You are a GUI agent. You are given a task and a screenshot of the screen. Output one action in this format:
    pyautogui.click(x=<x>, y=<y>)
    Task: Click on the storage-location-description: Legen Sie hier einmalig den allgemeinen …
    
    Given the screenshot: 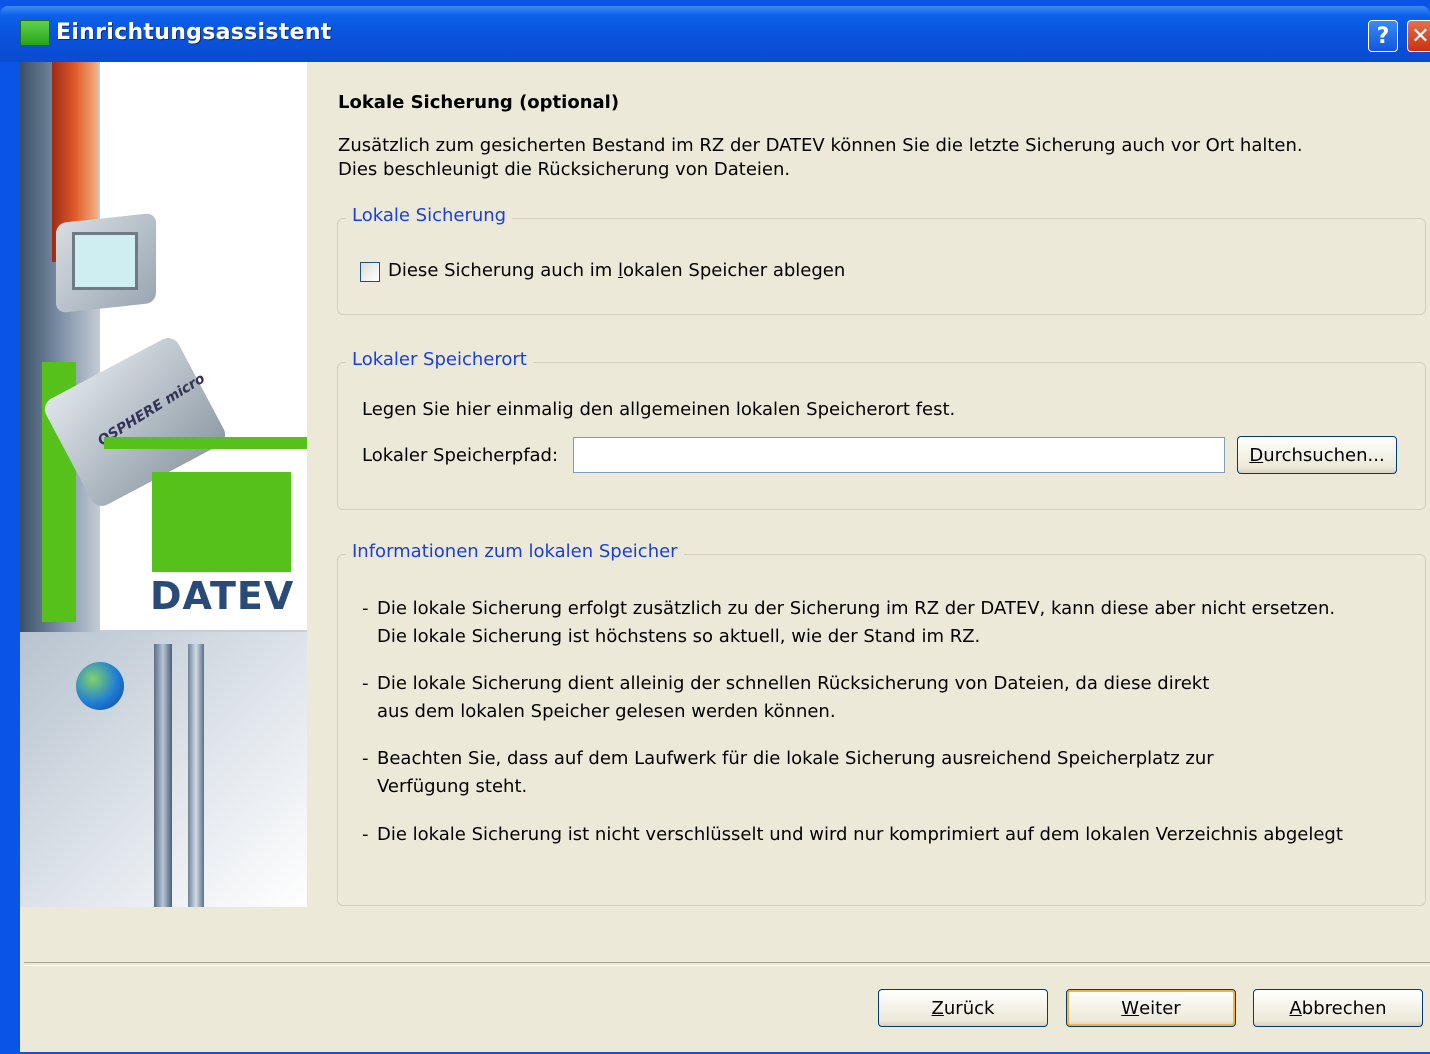 What is the action you would take?
    pyautogui.click(x=659, y=409)
    